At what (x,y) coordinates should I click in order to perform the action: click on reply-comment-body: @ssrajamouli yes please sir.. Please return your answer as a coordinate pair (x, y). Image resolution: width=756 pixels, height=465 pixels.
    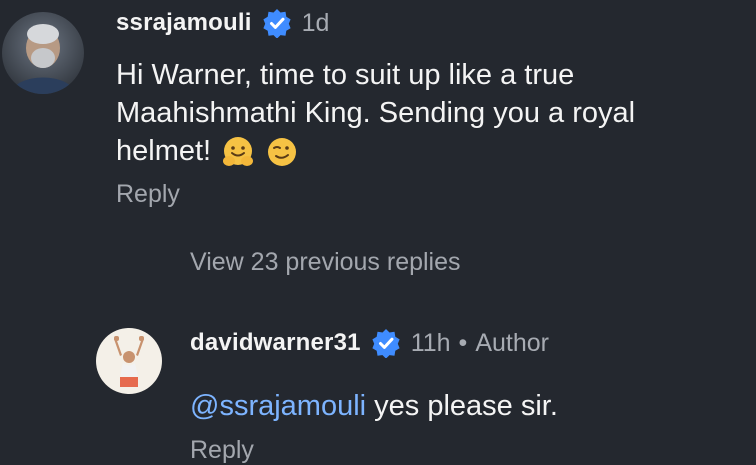
    Looking at the image, I should click on (374, 406).